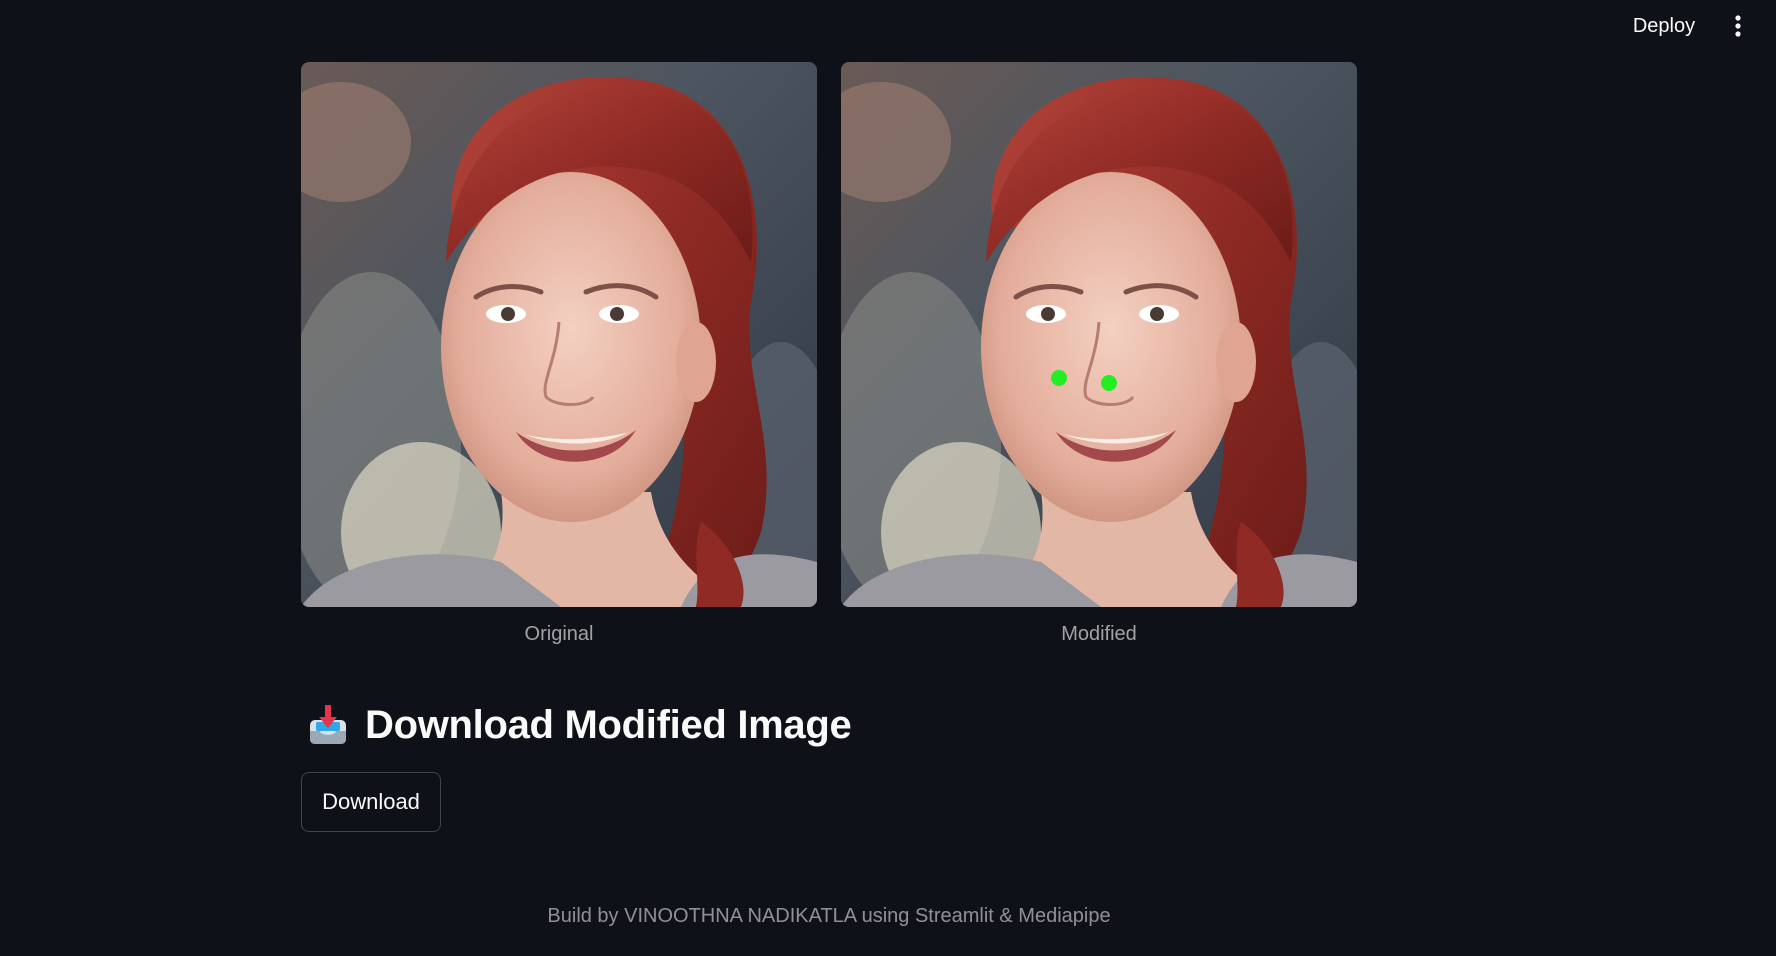 The height and width of the screenshot is (956, 1776). I want to click on original-caption: Original, so click(559, 634).